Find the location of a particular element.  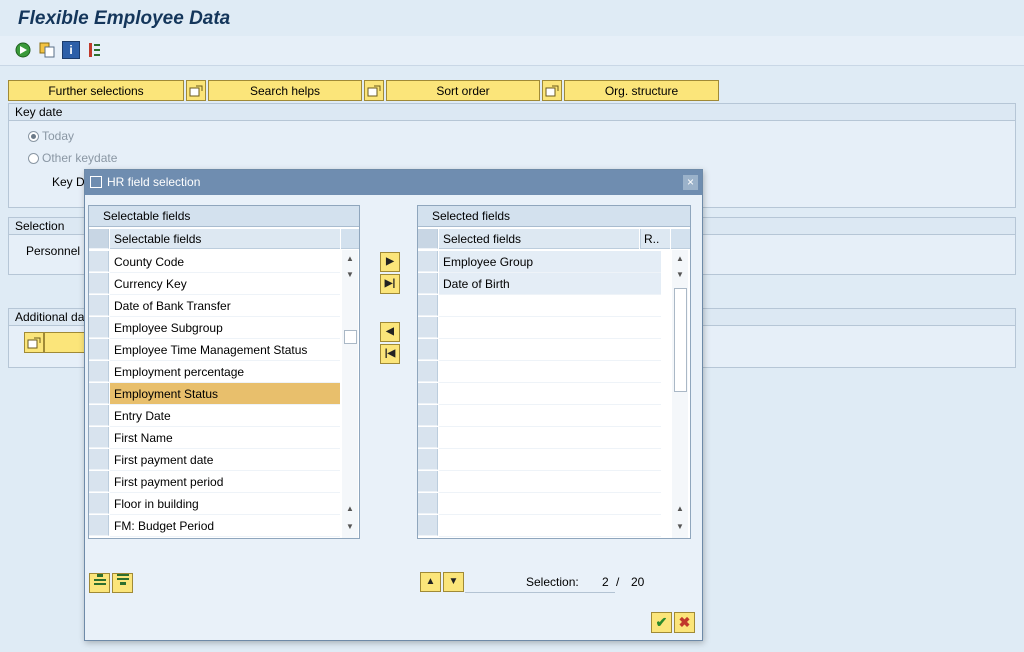

list-item: FM: Budget Period is located at coordinates (225, 526).